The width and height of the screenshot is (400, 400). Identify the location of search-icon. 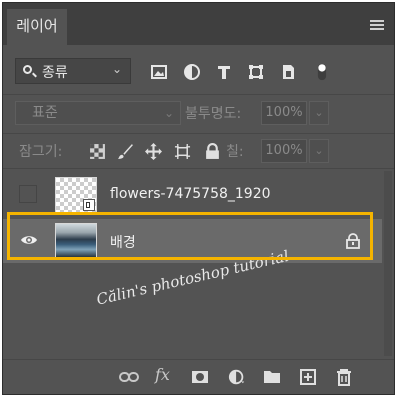
(27, 69).